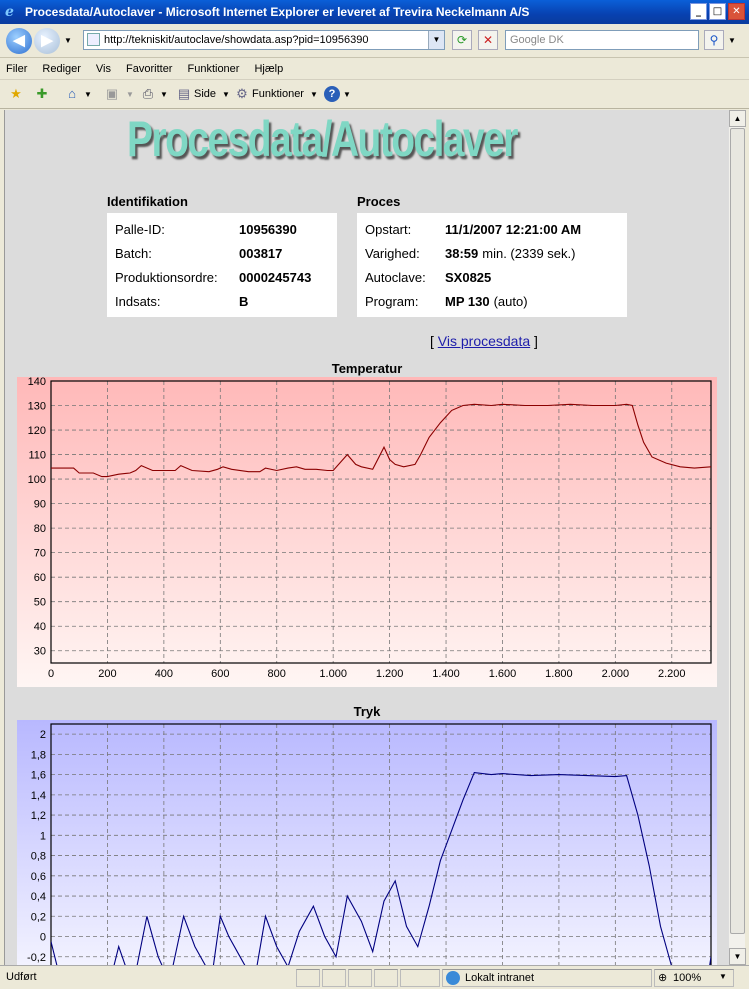 The image size is (749, 989). What do you see at coordinates (275, 277) in the screenshot?
I see `produktionsordre-value: 0000245743` at bounding box center [275, 277].